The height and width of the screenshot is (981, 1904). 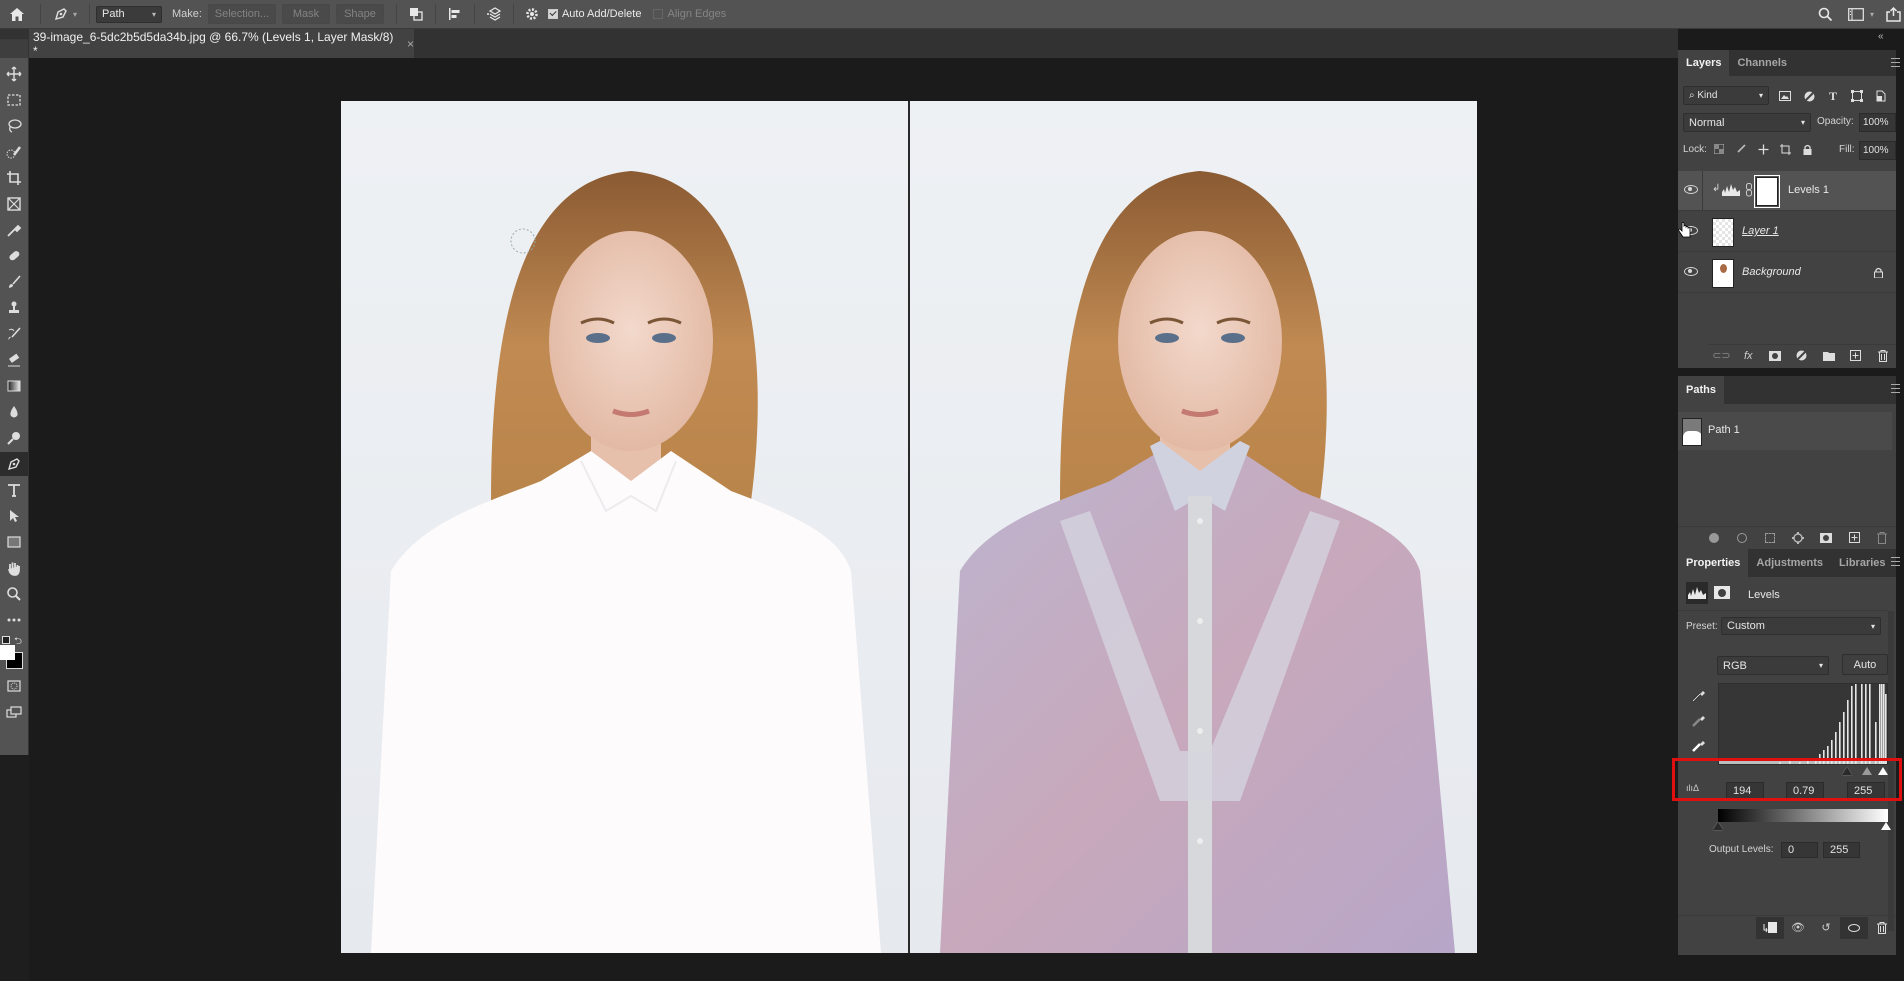 I want to click on filter-shape-layers, so click(x=1857, y=96).